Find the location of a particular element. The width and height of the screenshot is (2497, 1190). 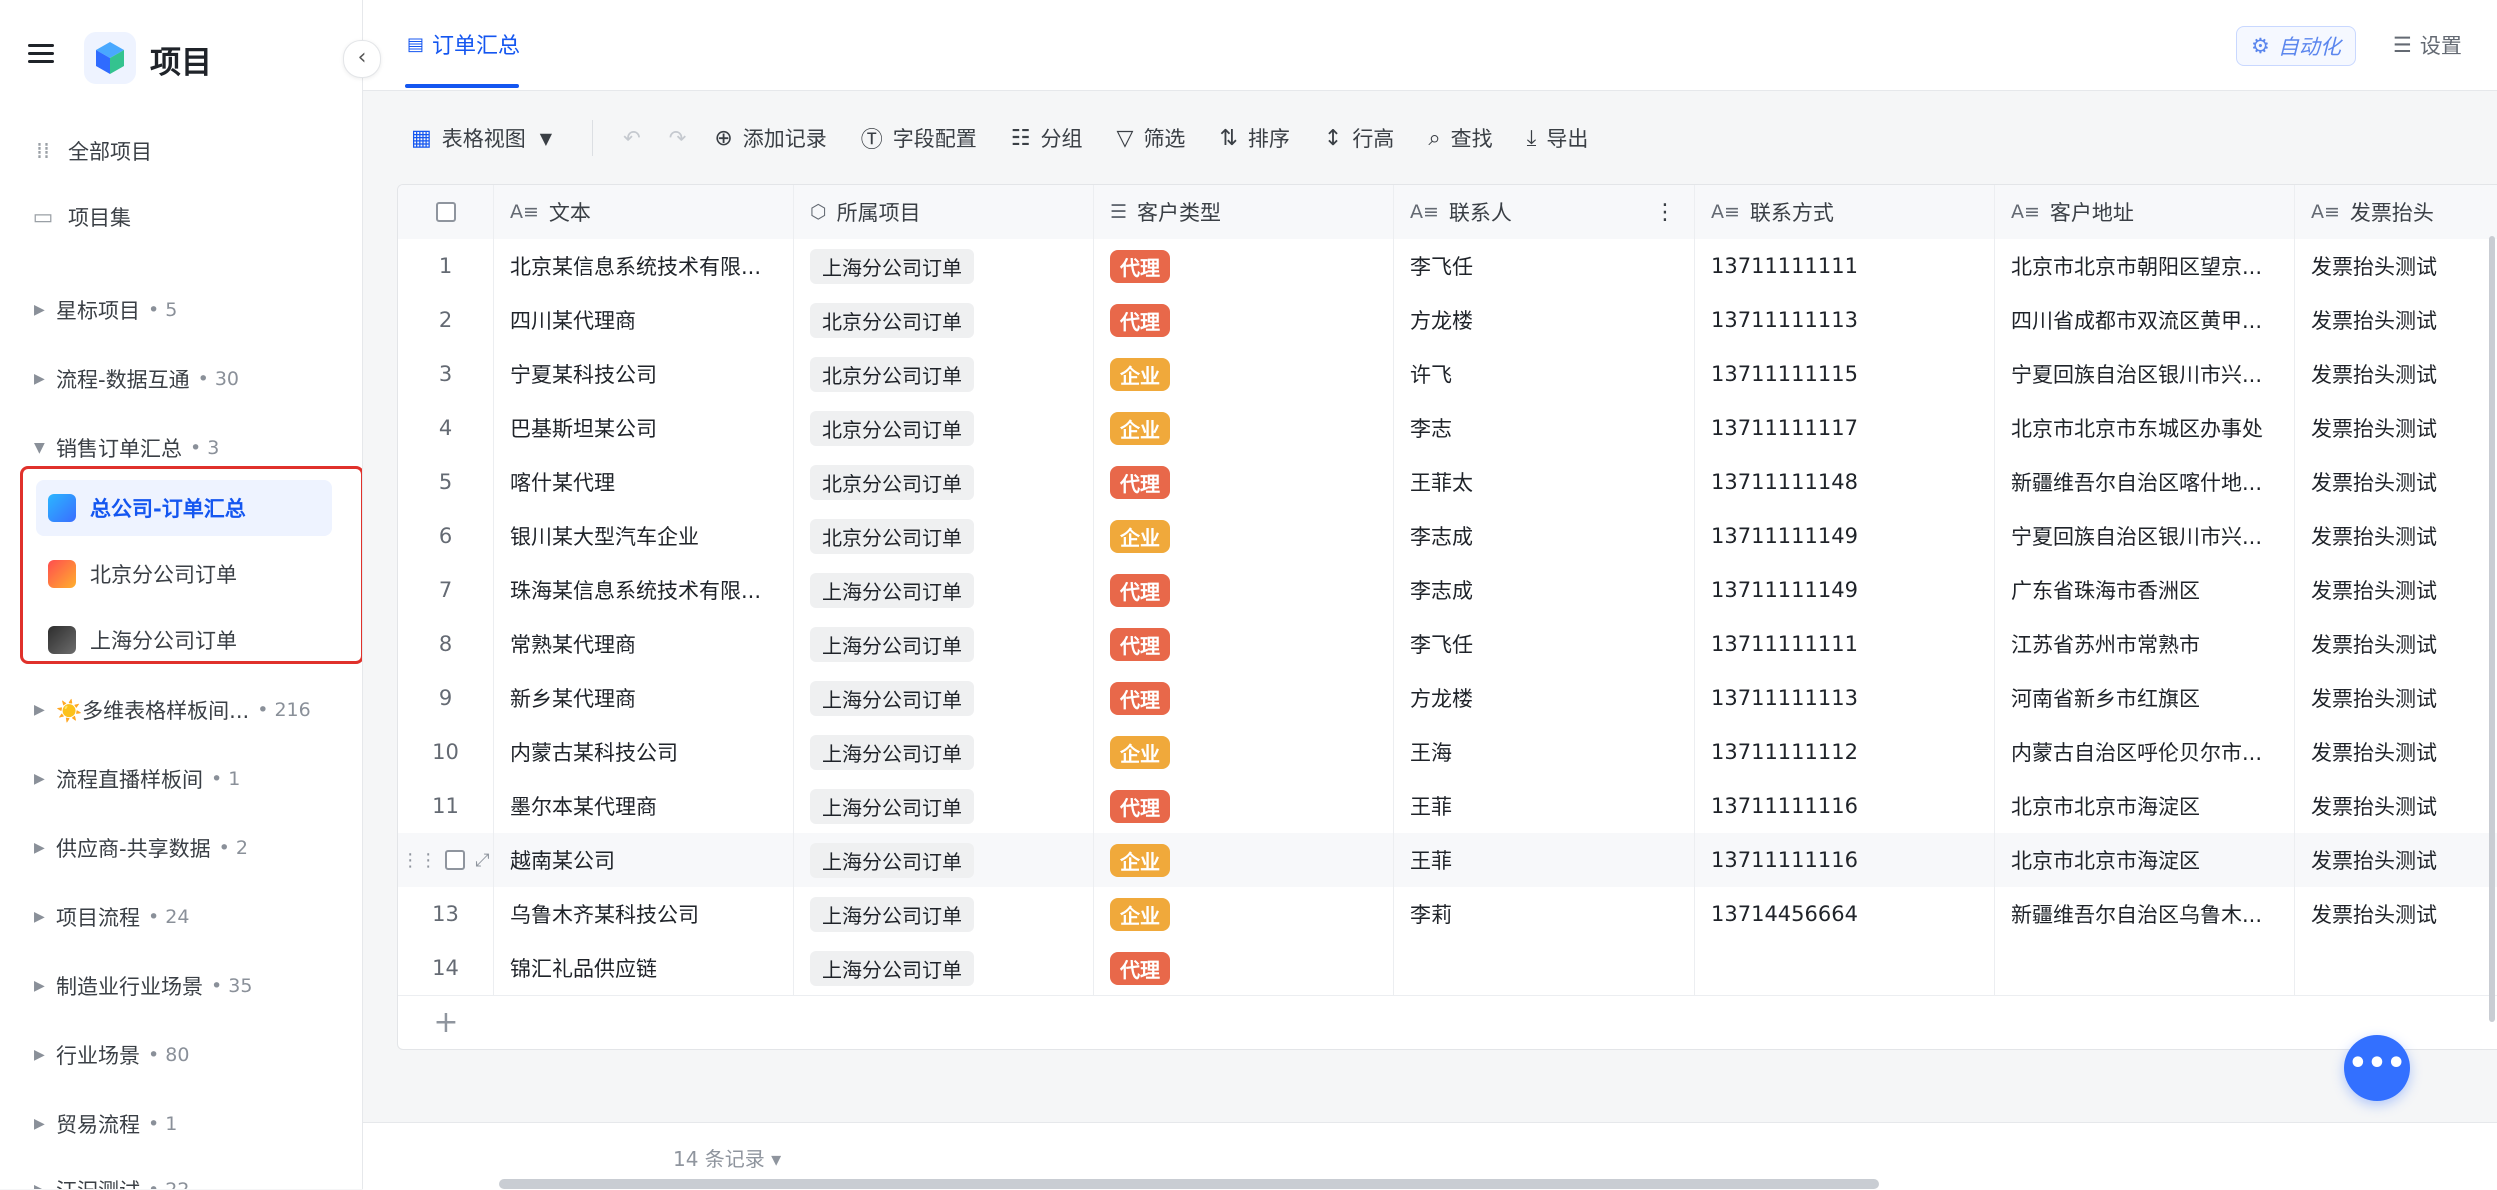

more-icon: ⋮ is located at coordinates (1665, 212).